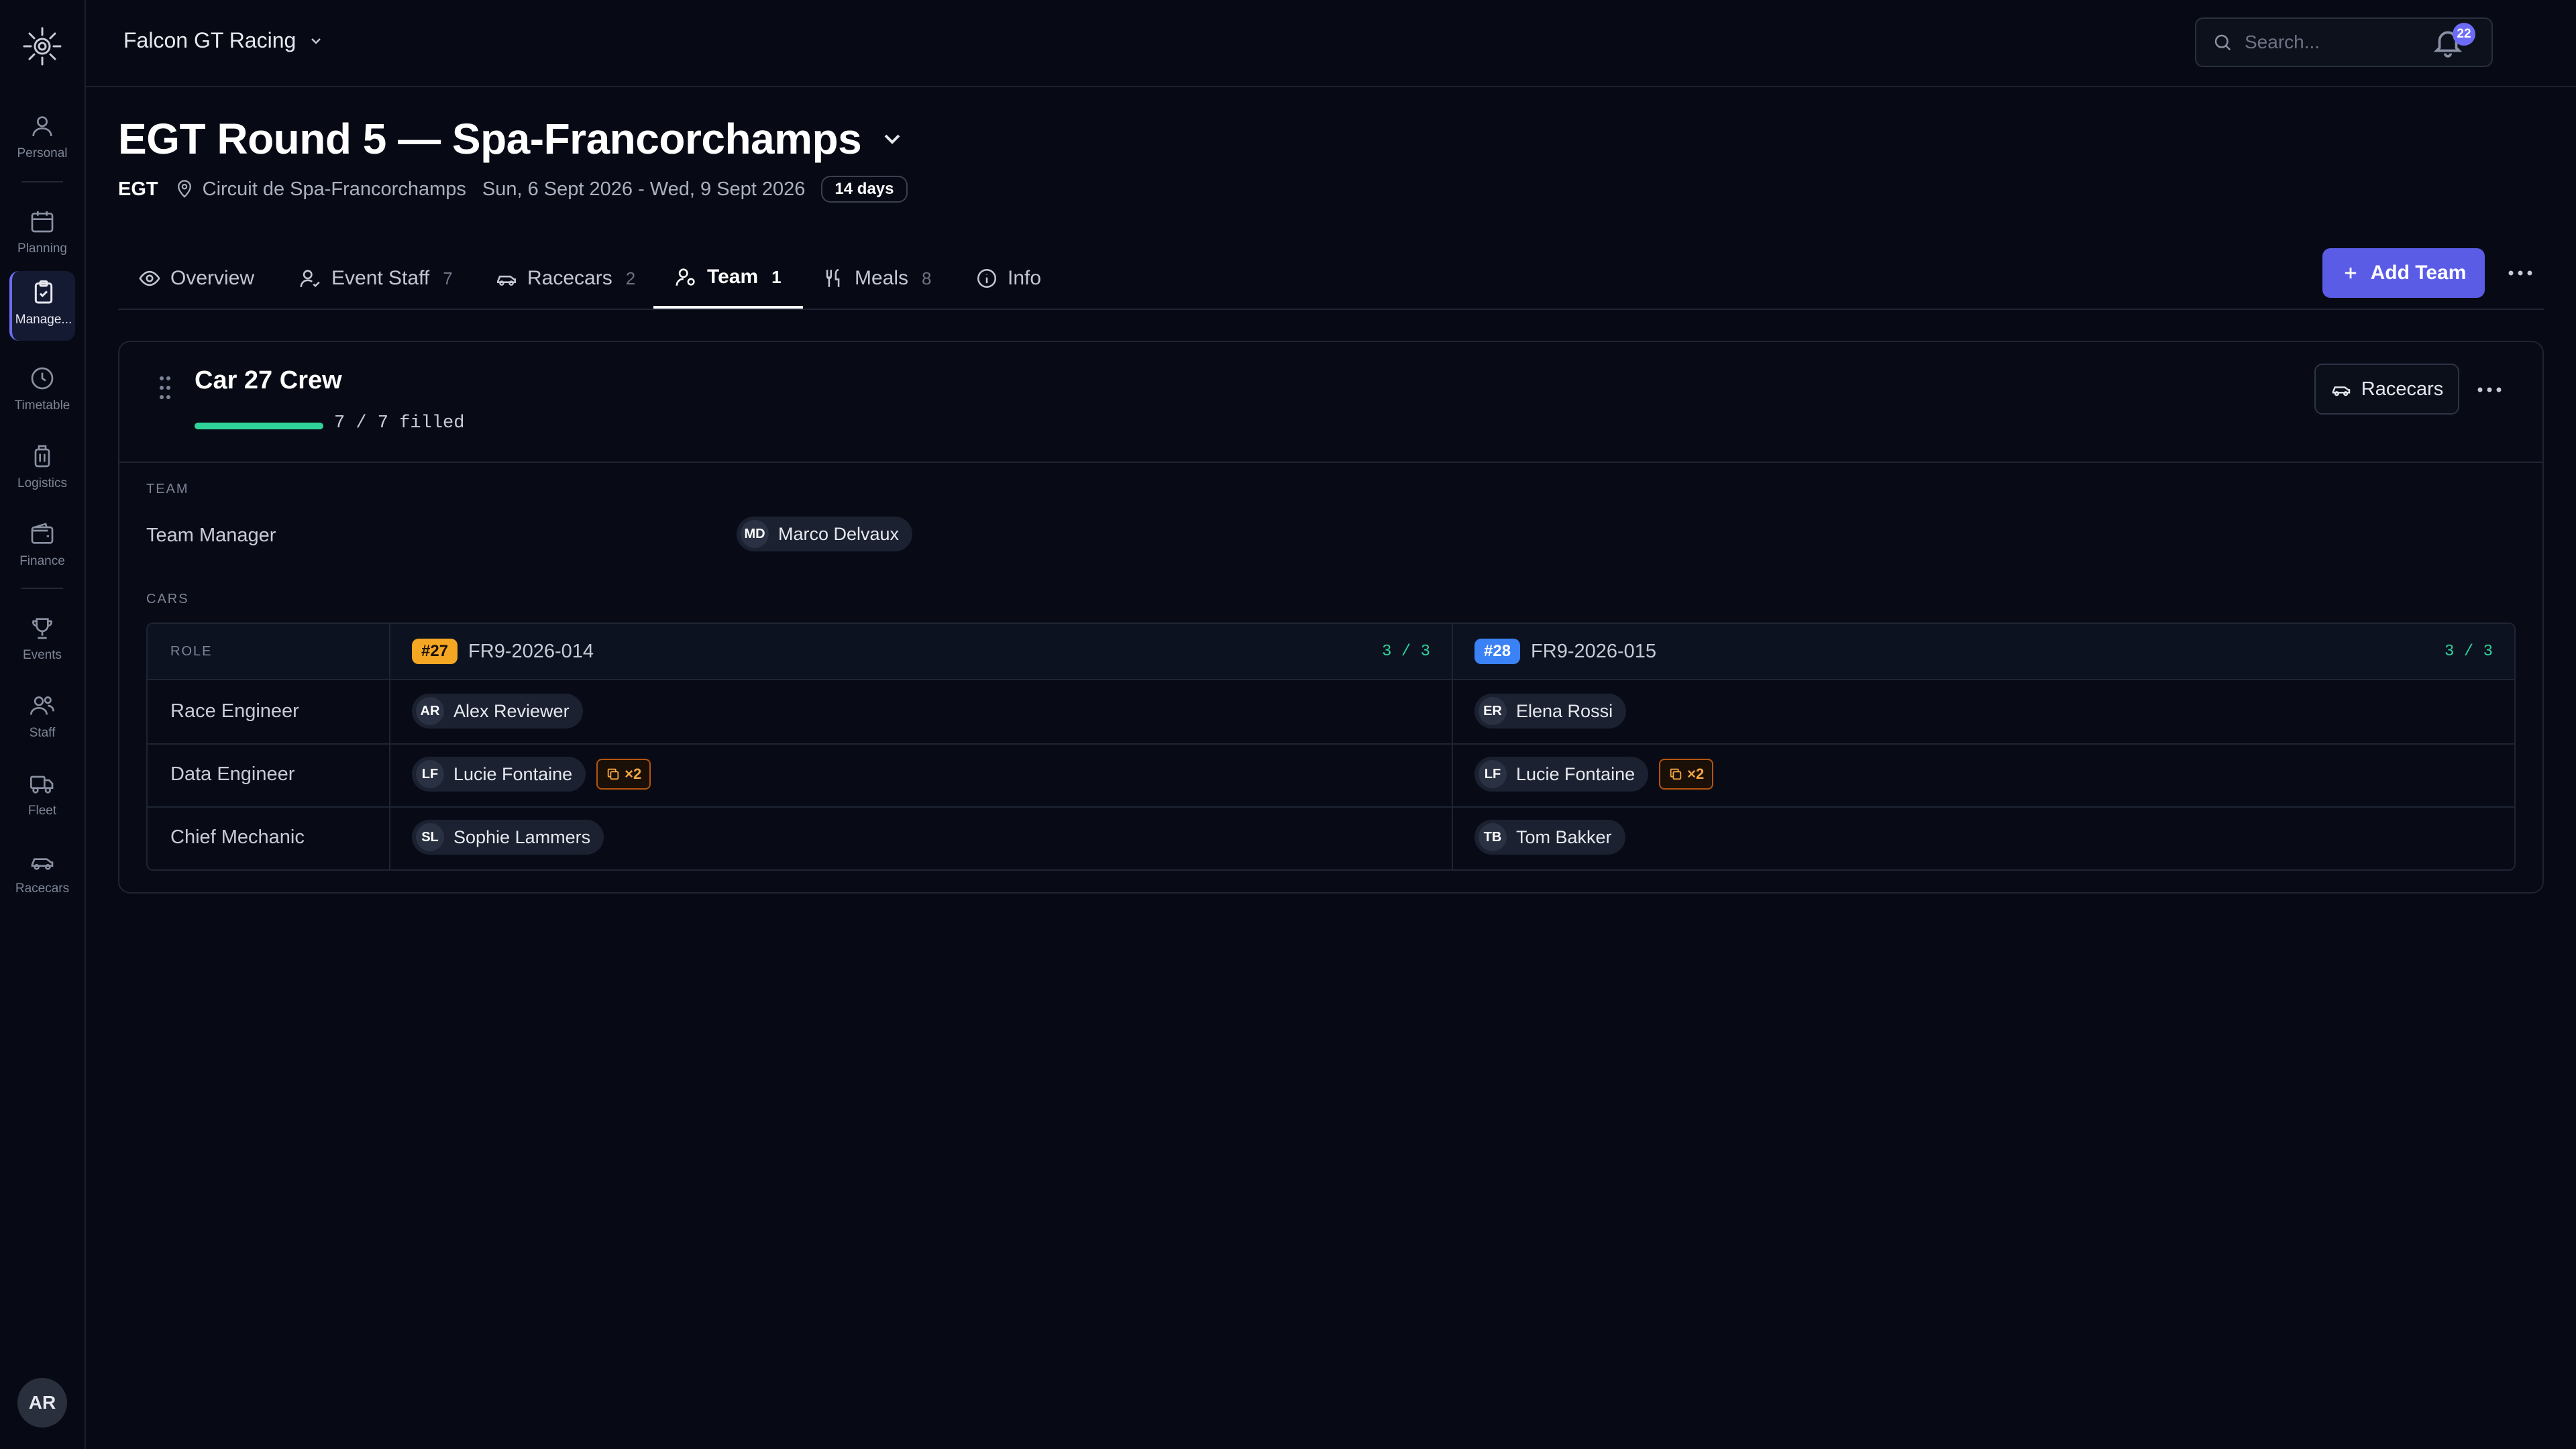  Describe the element at coordinates (42, 405) in the screenshot. I see `sidebar-item-label: Timetable` at that location.